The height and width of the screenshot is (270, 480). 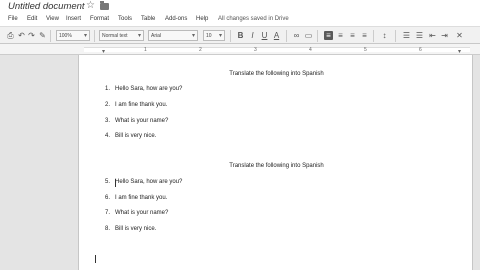 I want to click on menu-table: Table, so click(x=148, y=19).